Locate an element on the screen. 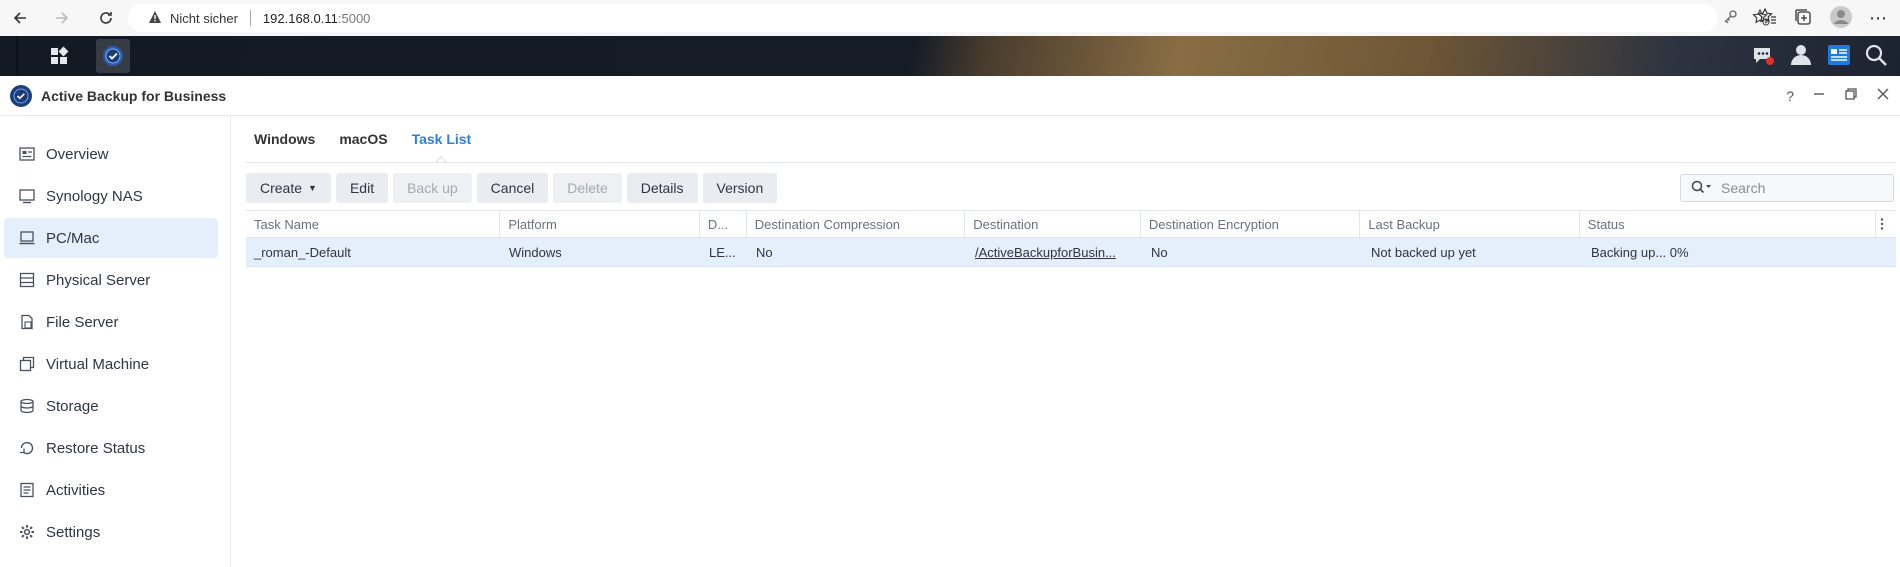 The image size is (1900, 567). nas-icon is located at coordinates (27, 196).